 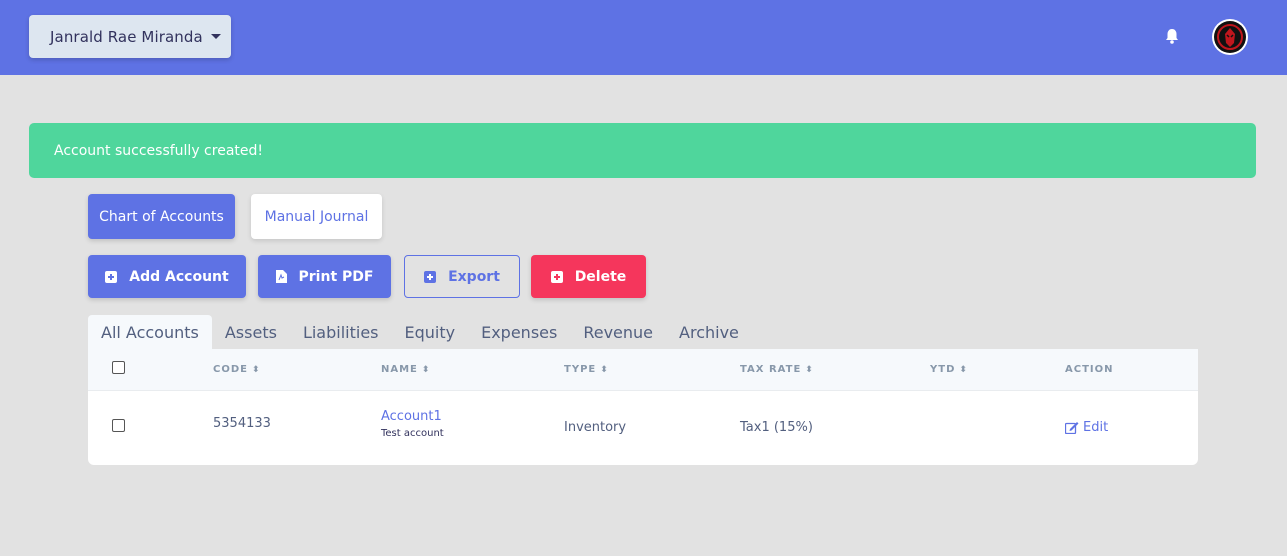 I want to click on select-all-checkbox, so click(x=118, y=367).